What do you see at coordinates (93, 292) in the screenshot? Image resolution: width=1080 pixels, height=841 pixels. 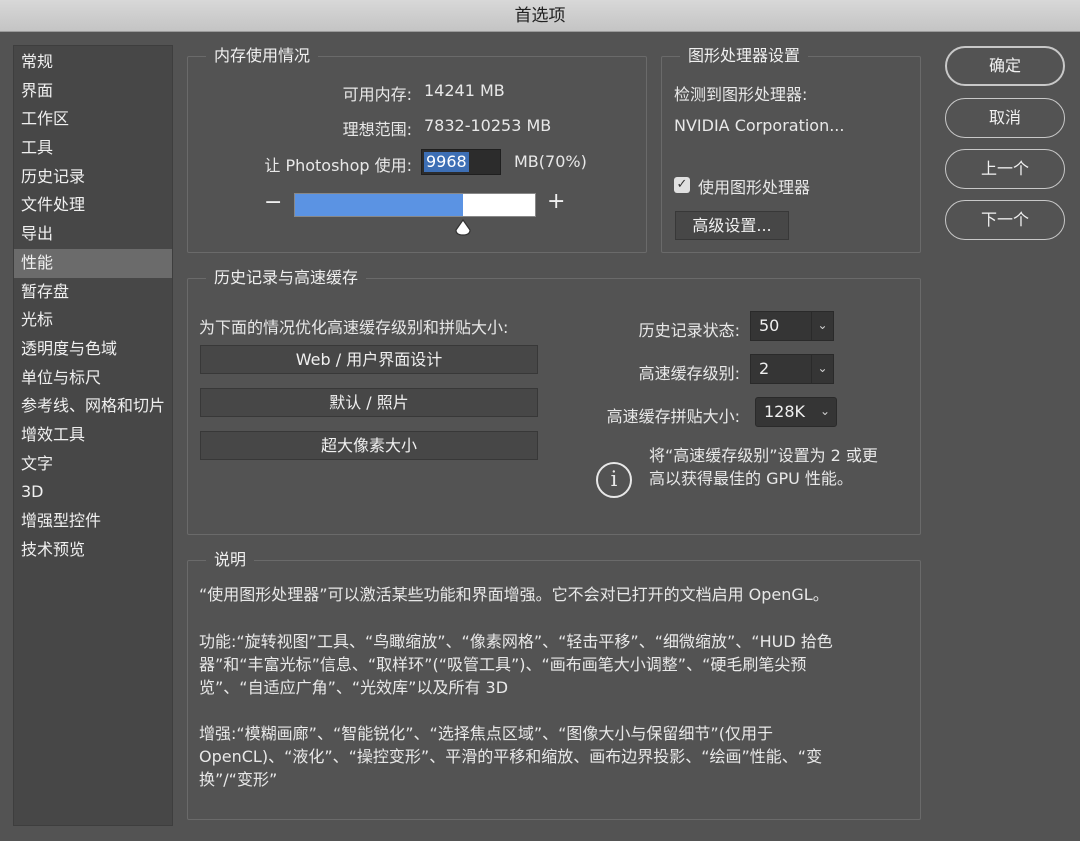 I see `sidebar-item: 暂存盘` at bounding box center [93, 292].